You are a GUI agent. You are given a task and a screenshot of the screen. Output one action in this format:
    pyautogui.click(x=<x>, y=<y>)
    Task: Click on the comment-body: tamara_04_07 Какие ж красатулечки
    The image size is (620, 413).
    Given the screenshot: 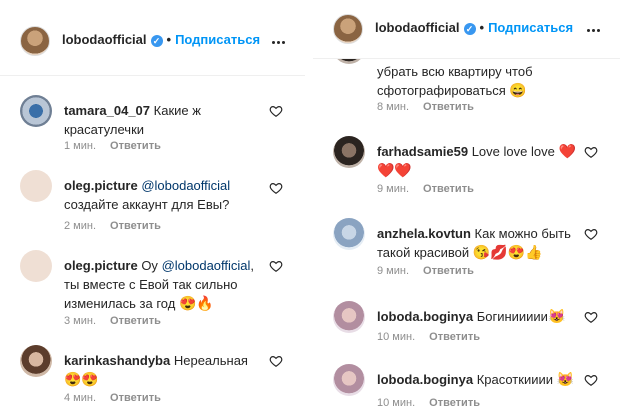 What is the action you would take?
    pyautogui.click(x=162, y=120)
    